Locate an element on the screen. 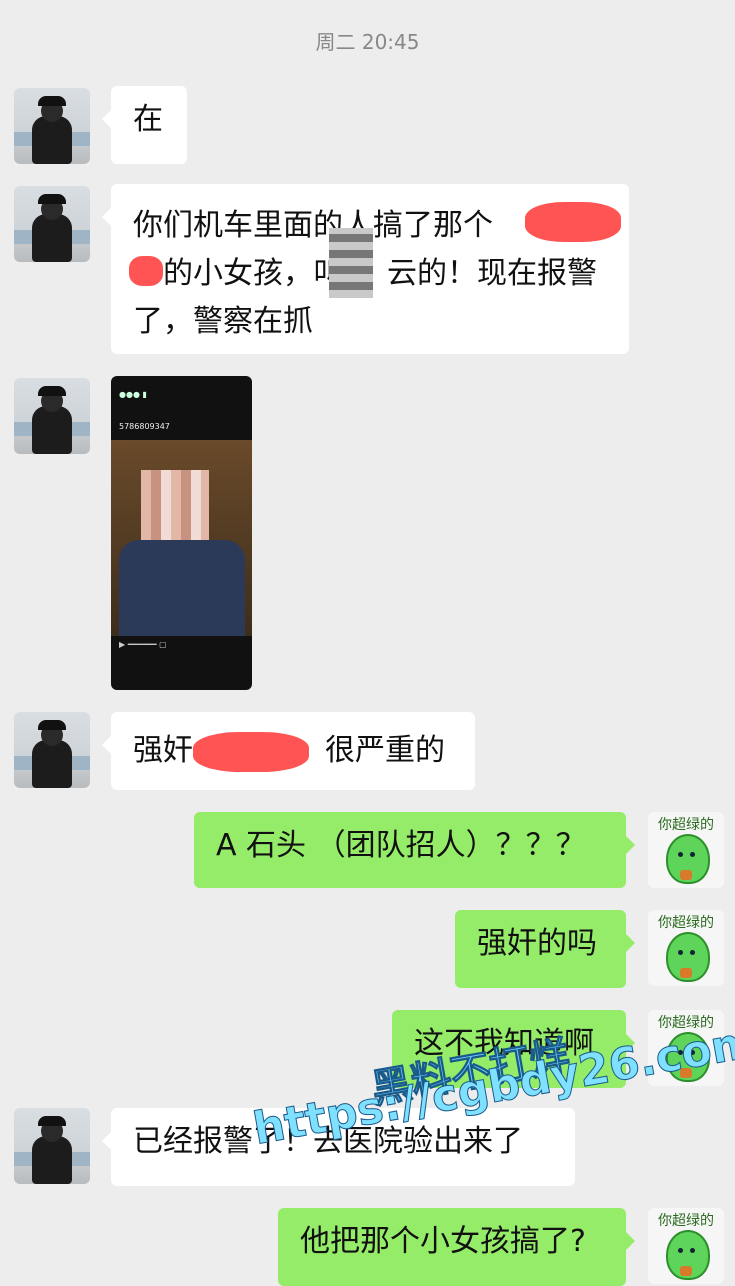 The height and width of the screenshot is (1286, 735). message-bubble: 强奸 很严重的 is located at coordinates (288, 751).